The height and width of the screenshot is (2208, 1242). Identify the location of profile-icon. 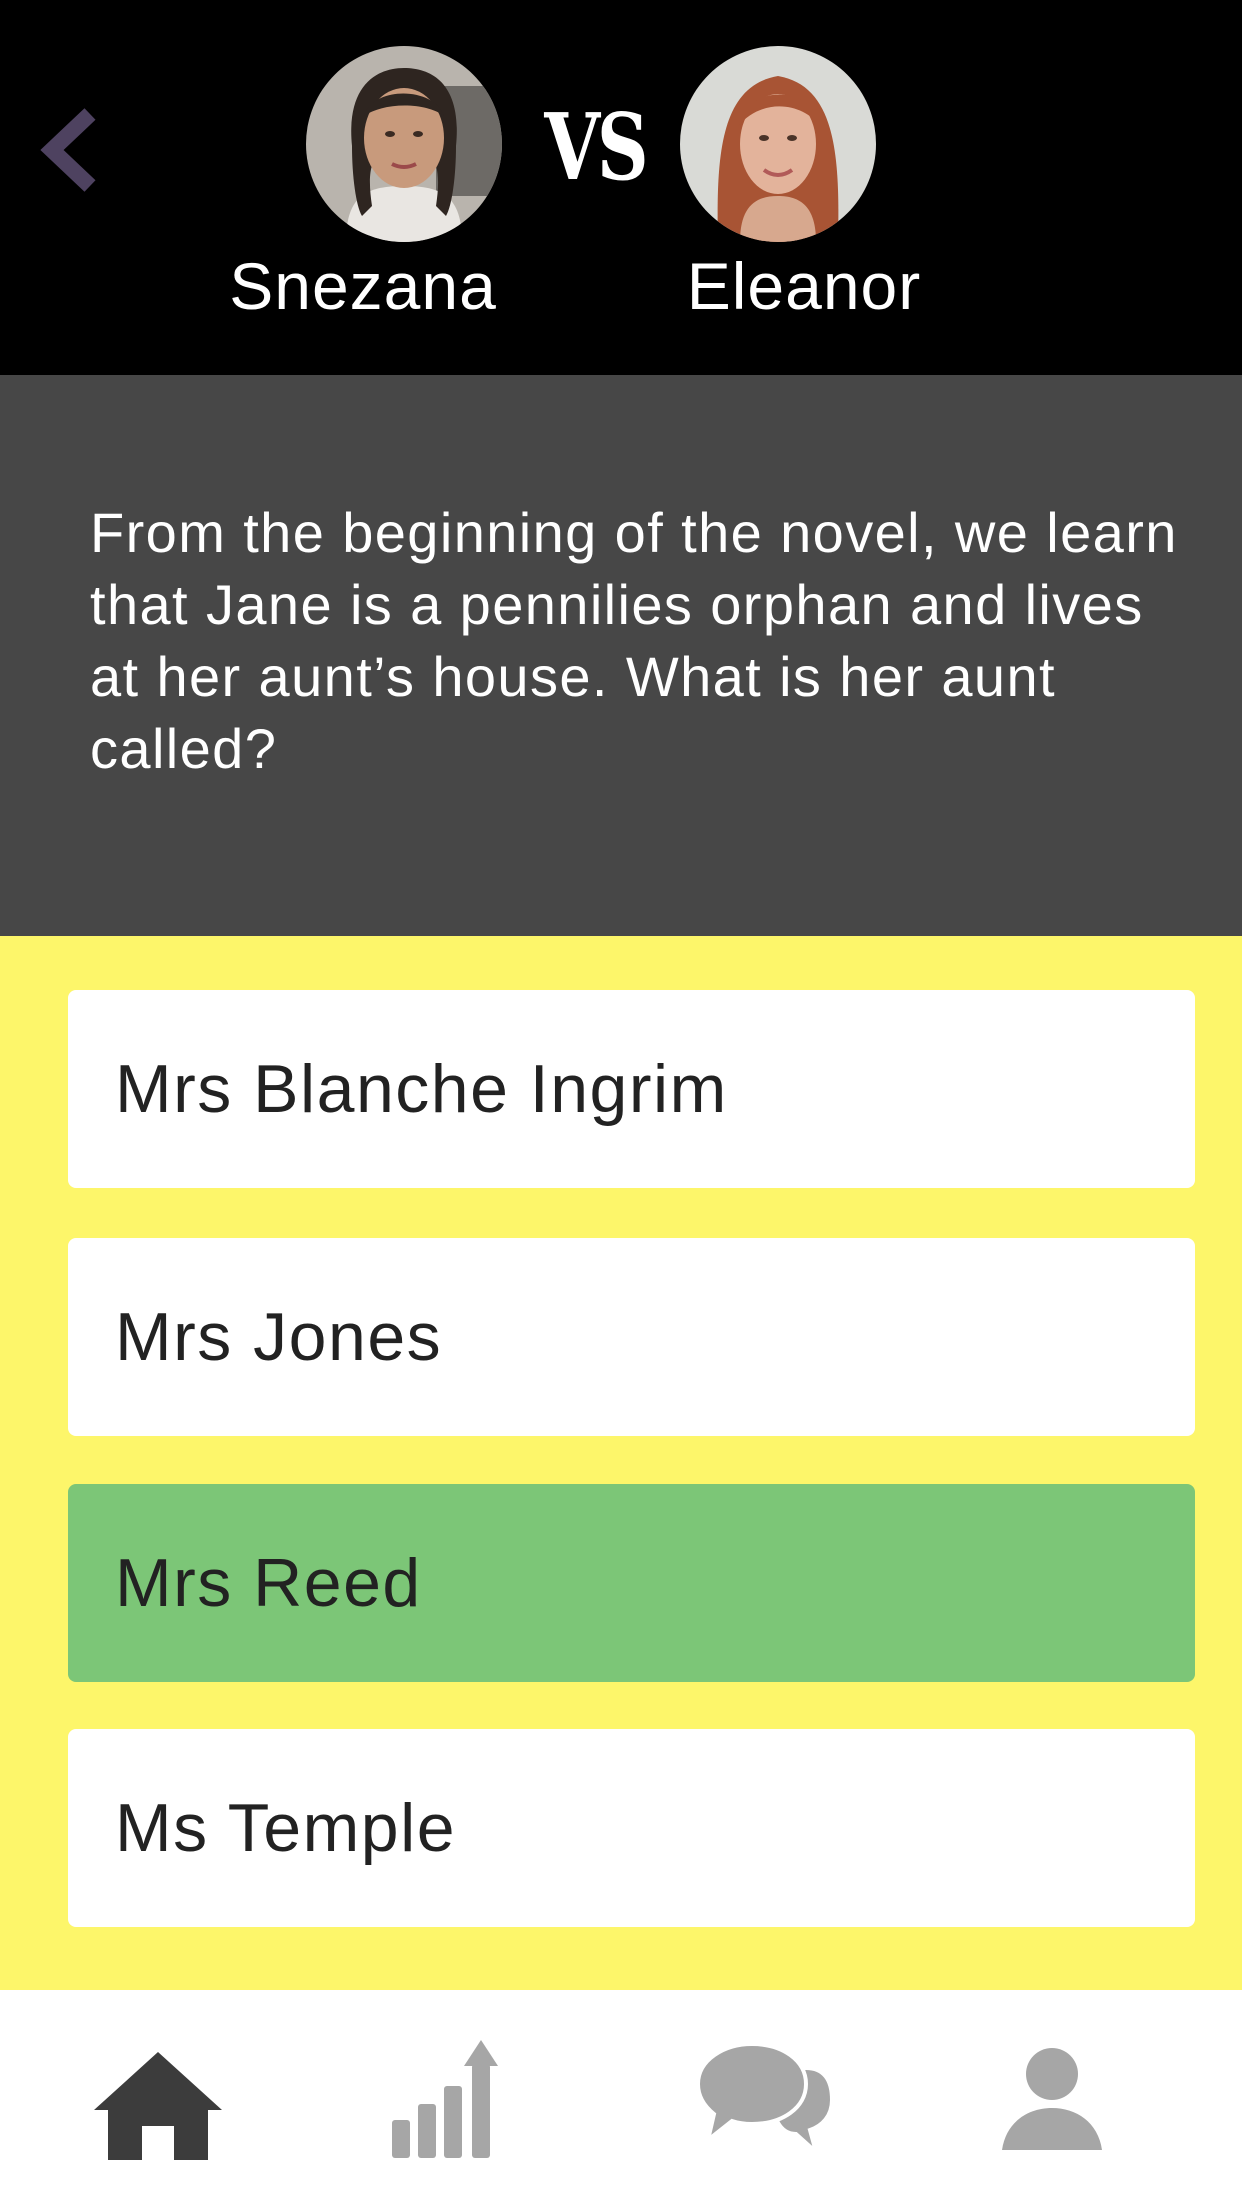
(1052, 2099).